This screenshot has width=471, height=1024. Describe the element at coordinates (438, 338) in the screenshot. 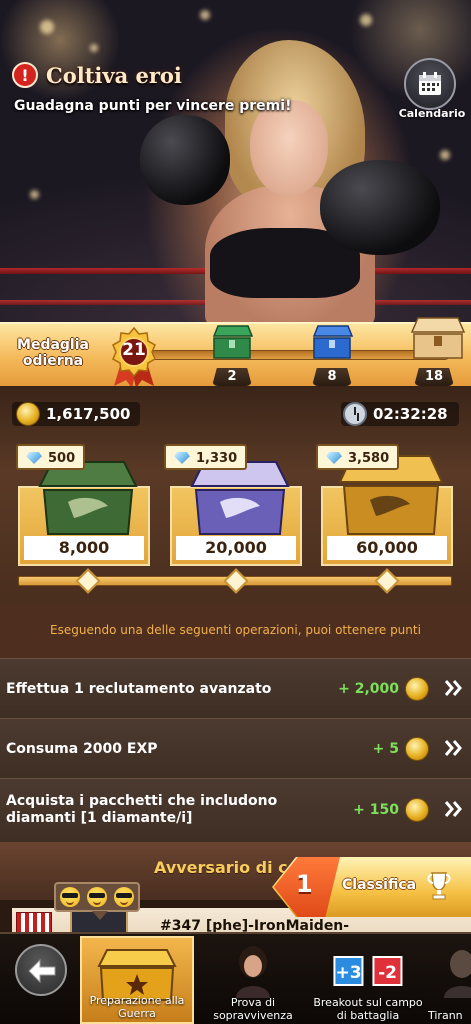

I see `milestone-chest-gold-icon` at that location.